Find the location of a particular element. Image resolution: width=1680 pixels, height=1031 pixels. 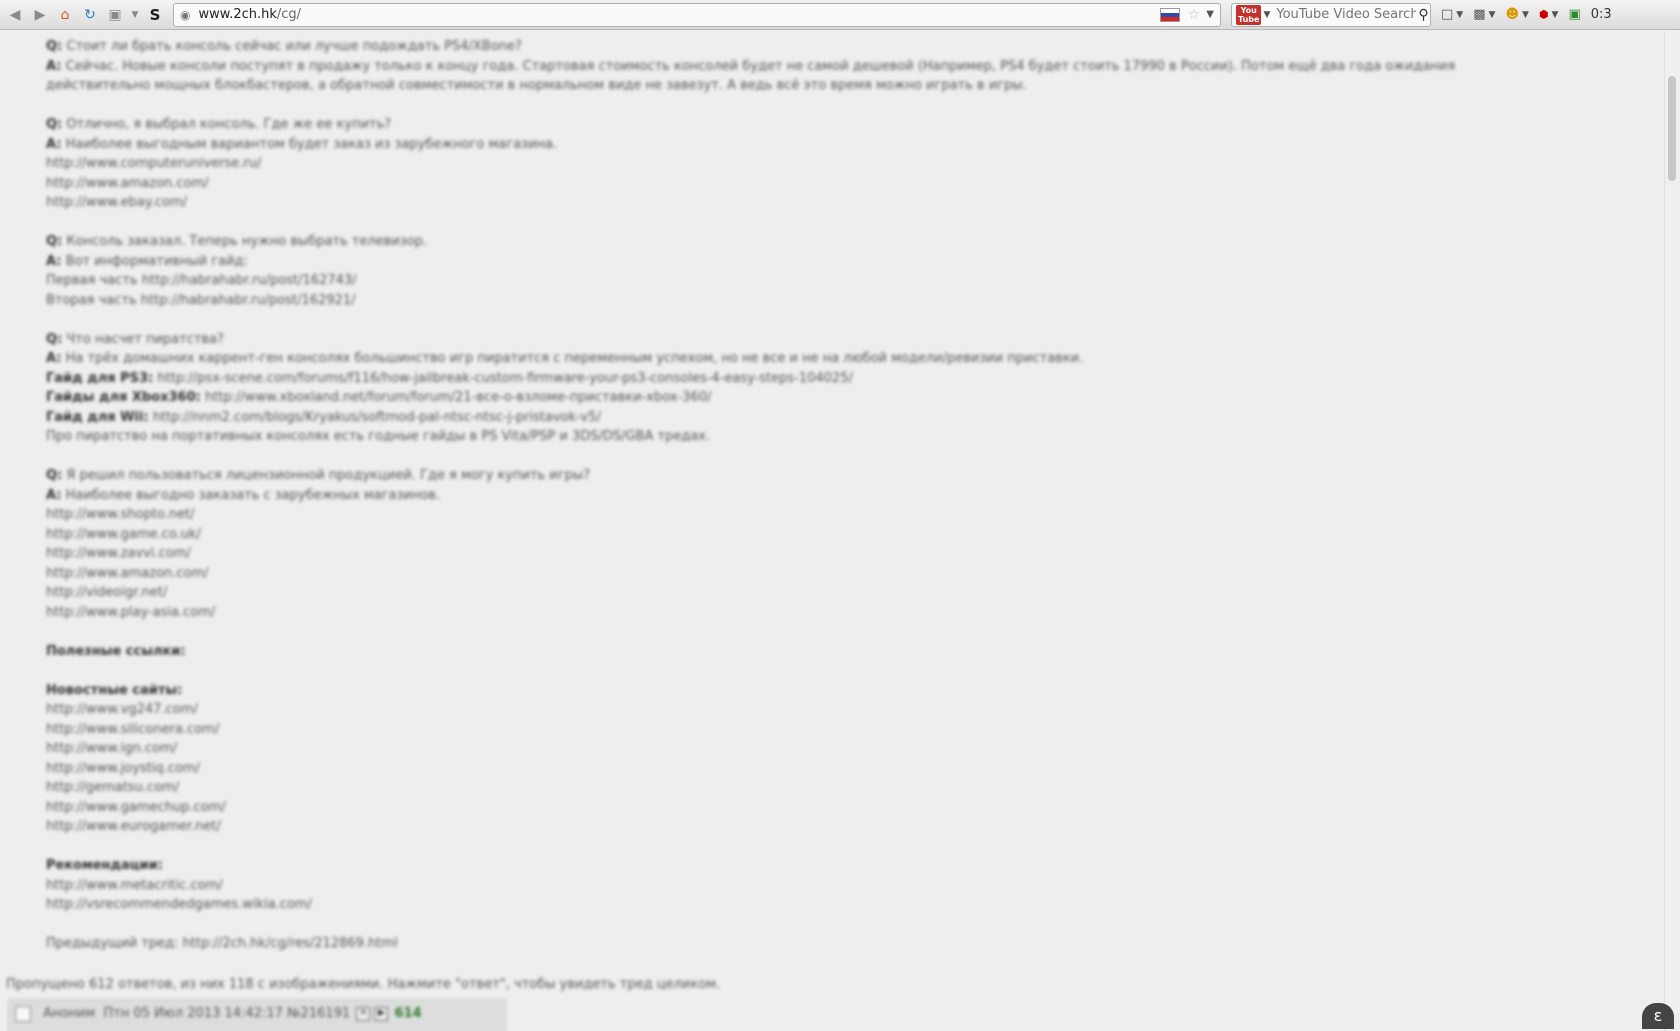

search-engine-dropdown-icon: ▼ is located at coordinates (1266, 15).